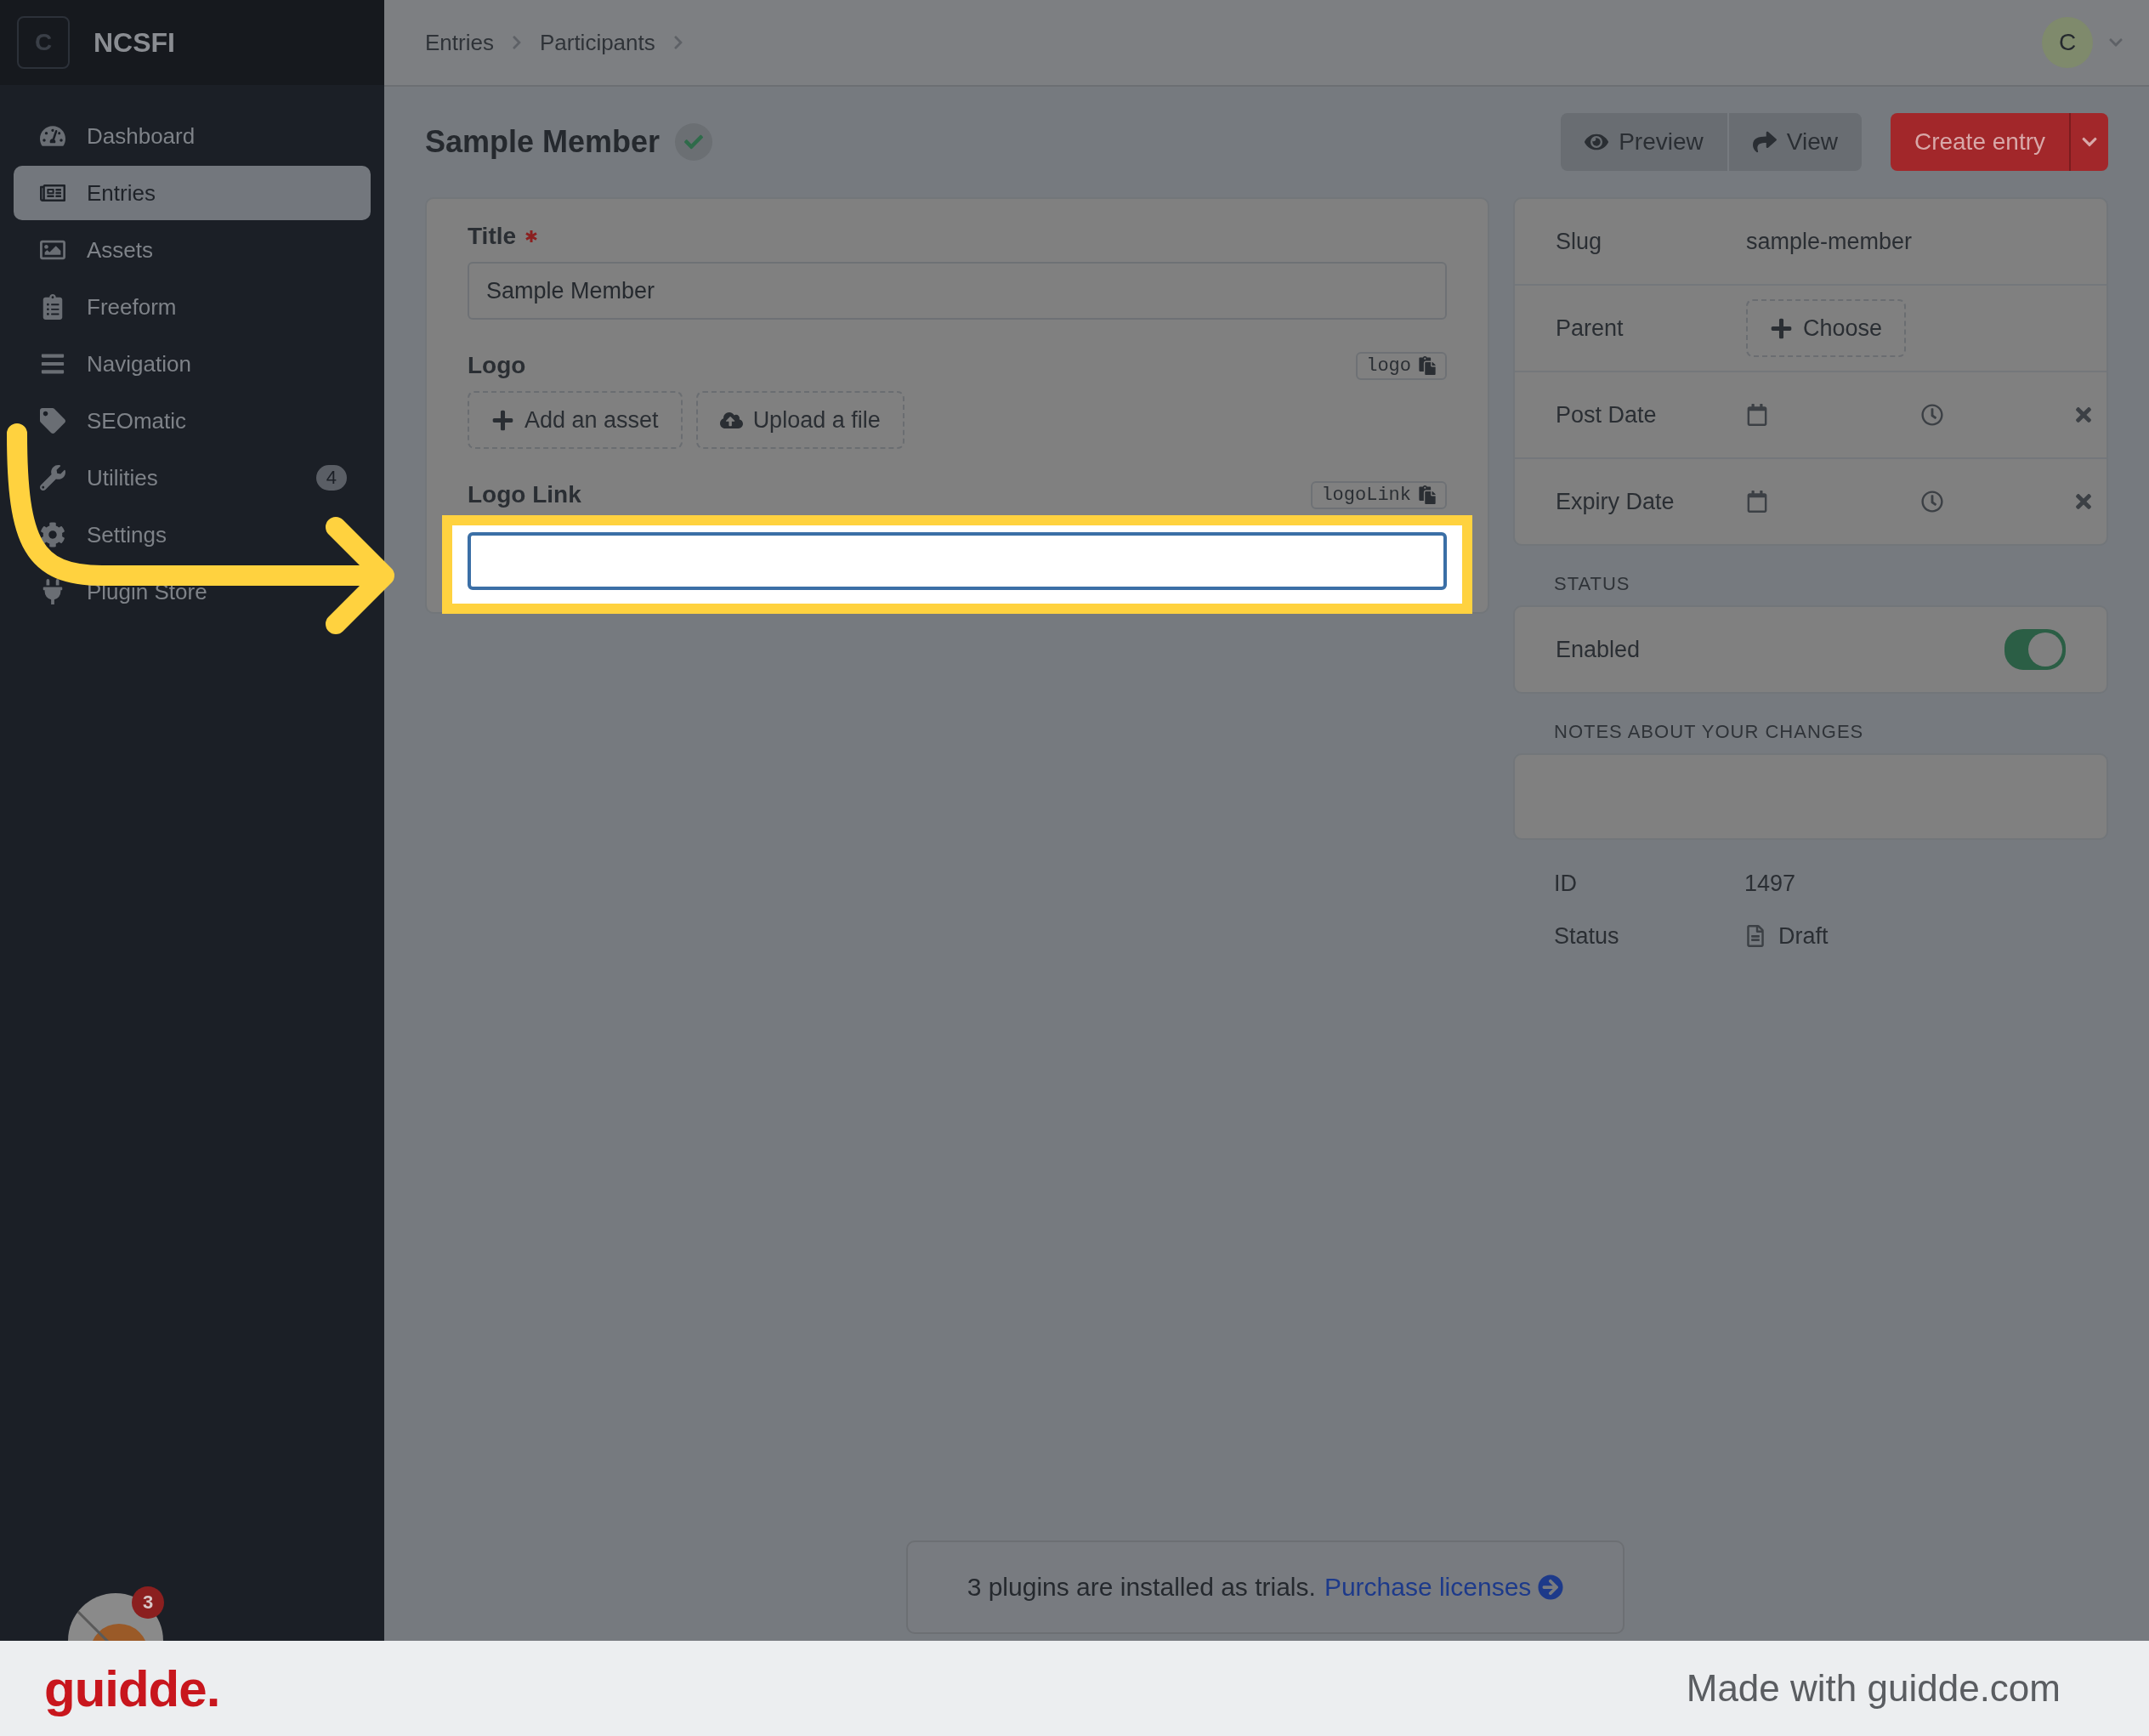  What do you see at coordinates (1590, 328) in the screenshot?
I see `meta-label: Parent` at bounding box center [1590, 328].